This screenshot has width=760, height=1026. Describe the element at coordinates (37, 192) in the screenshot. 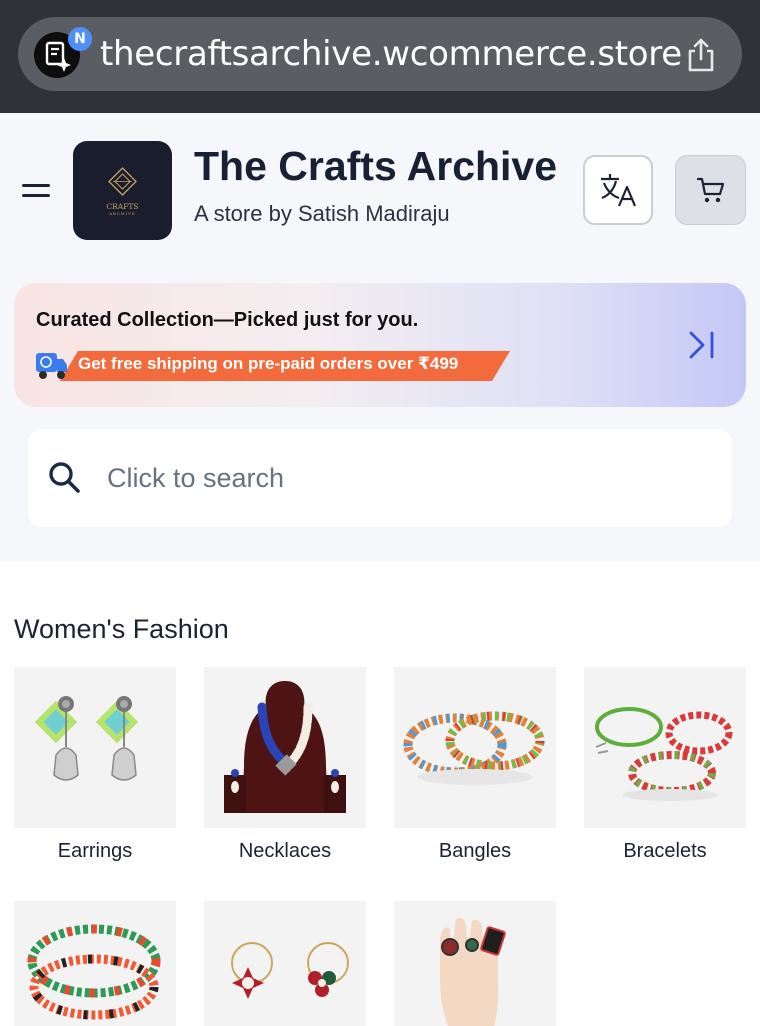

I see `hamburger-menu-icon` at that location.